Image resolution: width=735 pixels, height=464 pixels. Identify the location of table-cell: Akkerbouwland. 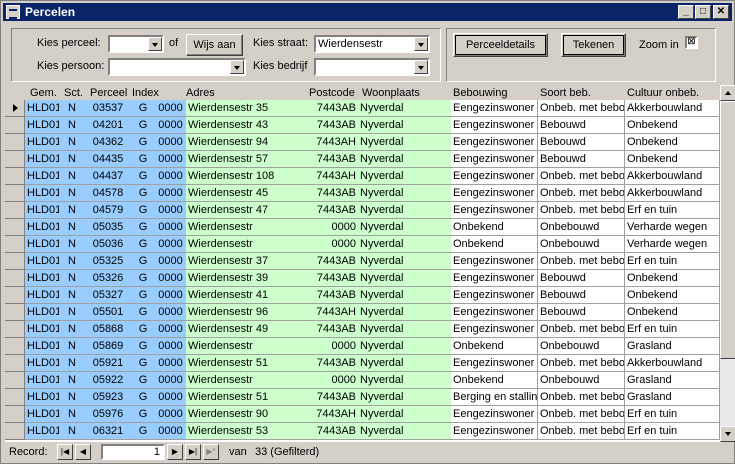
(672, 363).